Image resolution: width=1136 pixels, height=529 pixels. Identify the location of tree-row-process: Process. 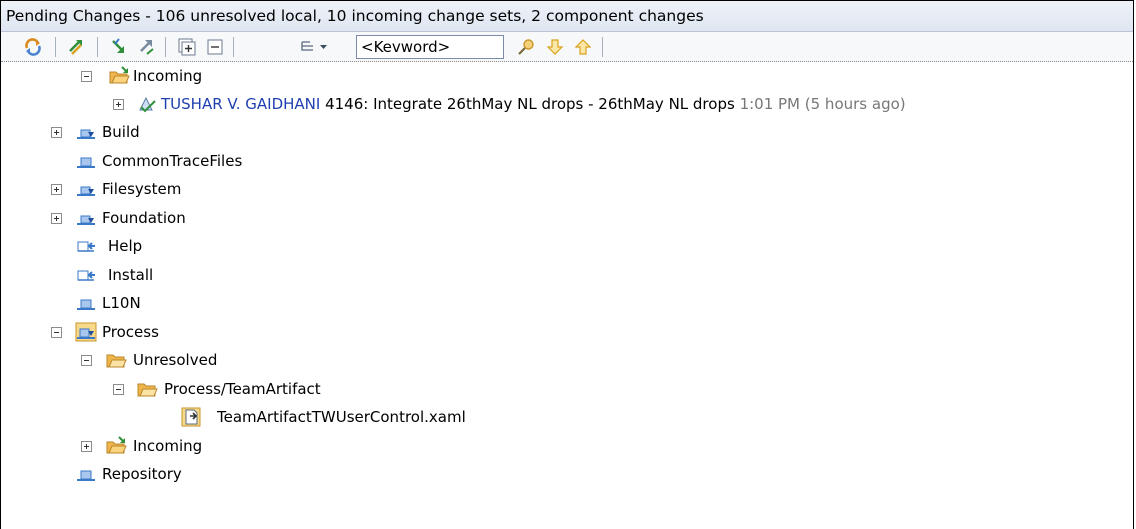
(567, 333).